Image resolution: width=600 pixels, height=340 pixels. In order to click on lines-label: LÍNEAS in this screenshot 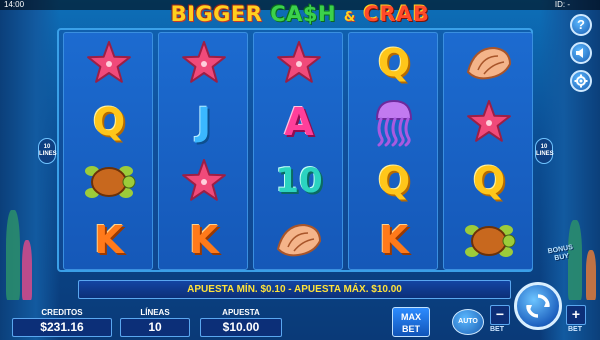, I will do `click(155, 312)`.